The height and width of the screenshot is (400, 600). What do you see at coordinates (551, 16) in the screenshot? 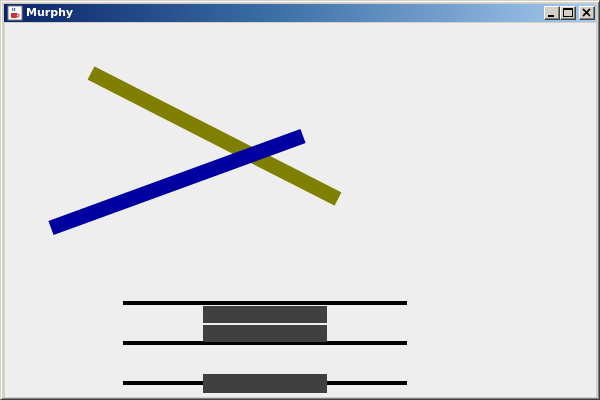
I see `minimize-icon` at bounding box center [551, 16].